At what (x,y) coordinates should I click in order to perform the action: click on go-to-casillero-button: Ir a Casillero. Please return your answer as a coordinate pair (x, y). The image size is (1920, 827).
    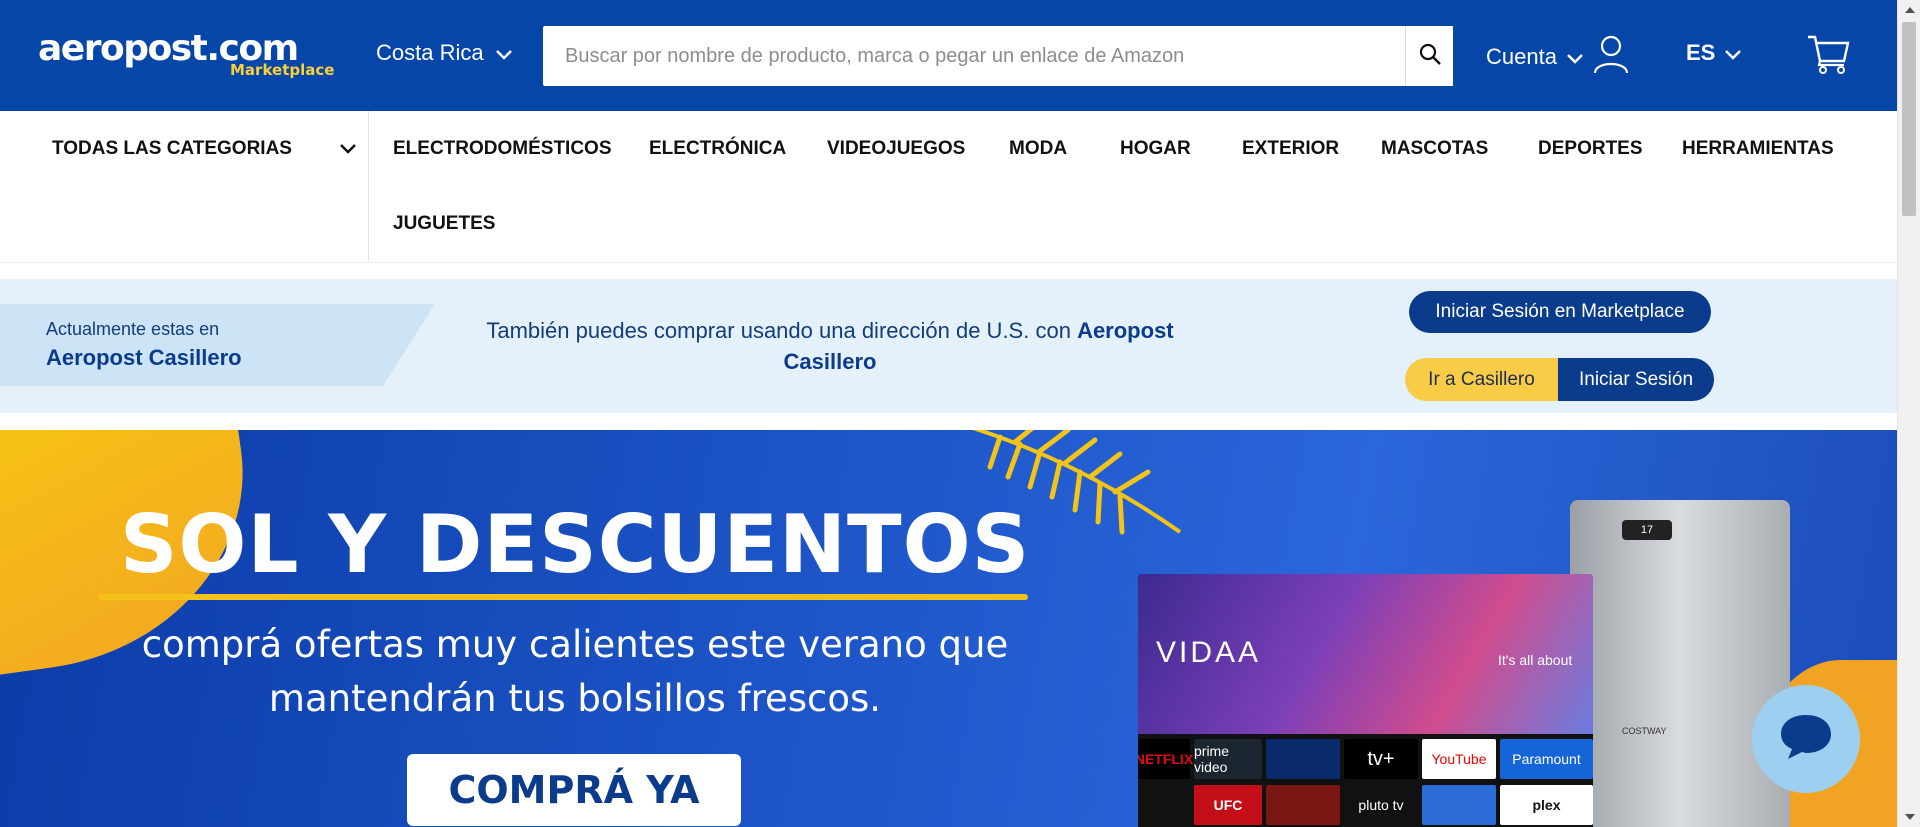
    Looking at the image, I should click on (1481, 379).